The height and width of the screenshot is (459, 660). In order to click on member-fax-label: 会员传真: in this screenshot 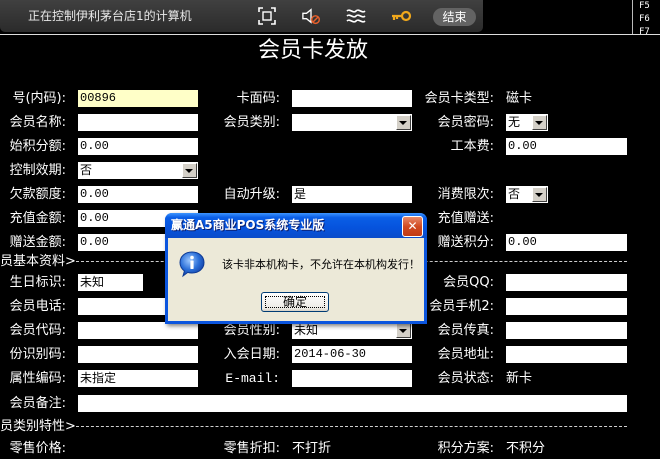, I will do `click(465, 330)`.